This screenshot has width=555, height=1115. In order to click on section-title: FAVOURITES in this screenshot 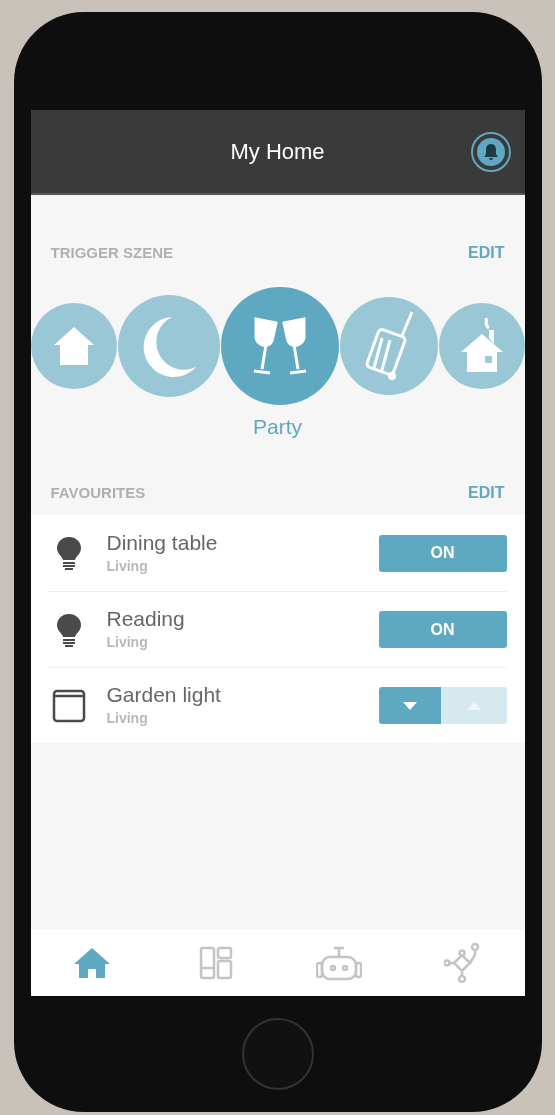, I will do `click(98, 492)`.